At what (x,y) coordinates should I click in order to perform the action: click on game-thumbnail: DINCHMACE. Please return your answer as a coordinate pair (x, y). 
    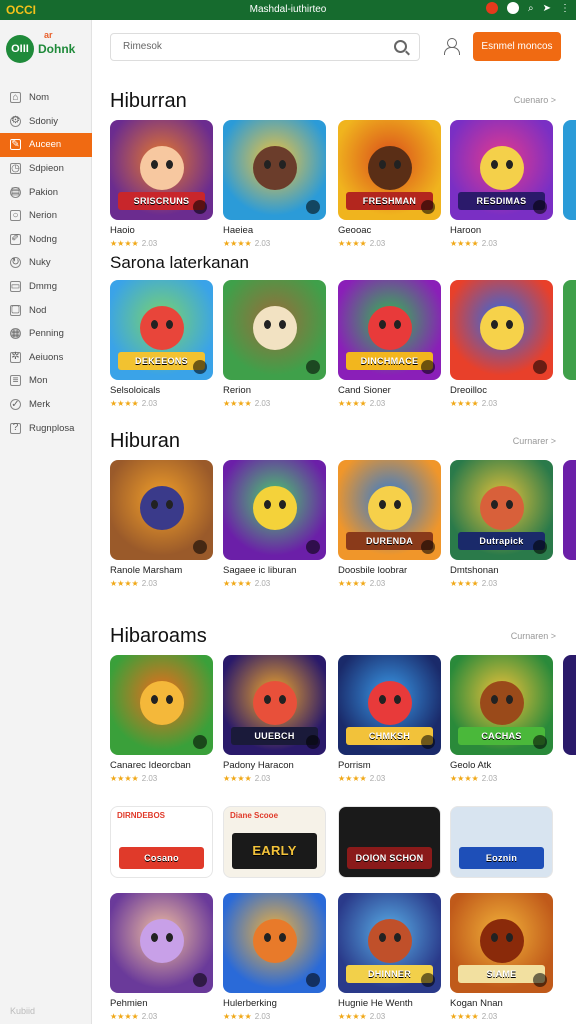
    Looking at the image, I should click on (389, 330).